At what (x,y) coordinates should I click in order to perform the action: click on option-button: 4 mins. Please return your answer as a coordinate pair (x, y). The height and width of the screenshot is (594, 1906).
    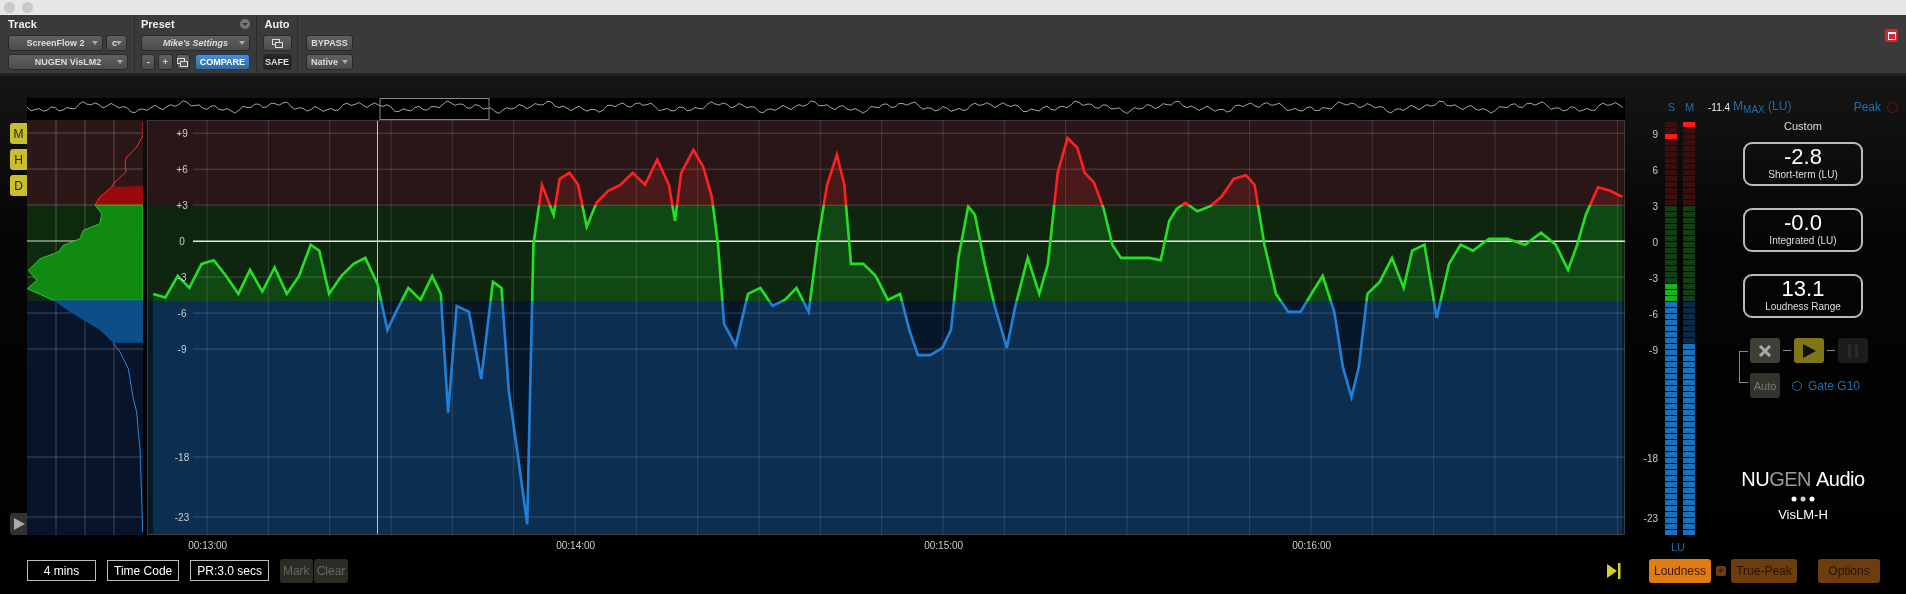
    Looking at the image, I should click on (61, 570).